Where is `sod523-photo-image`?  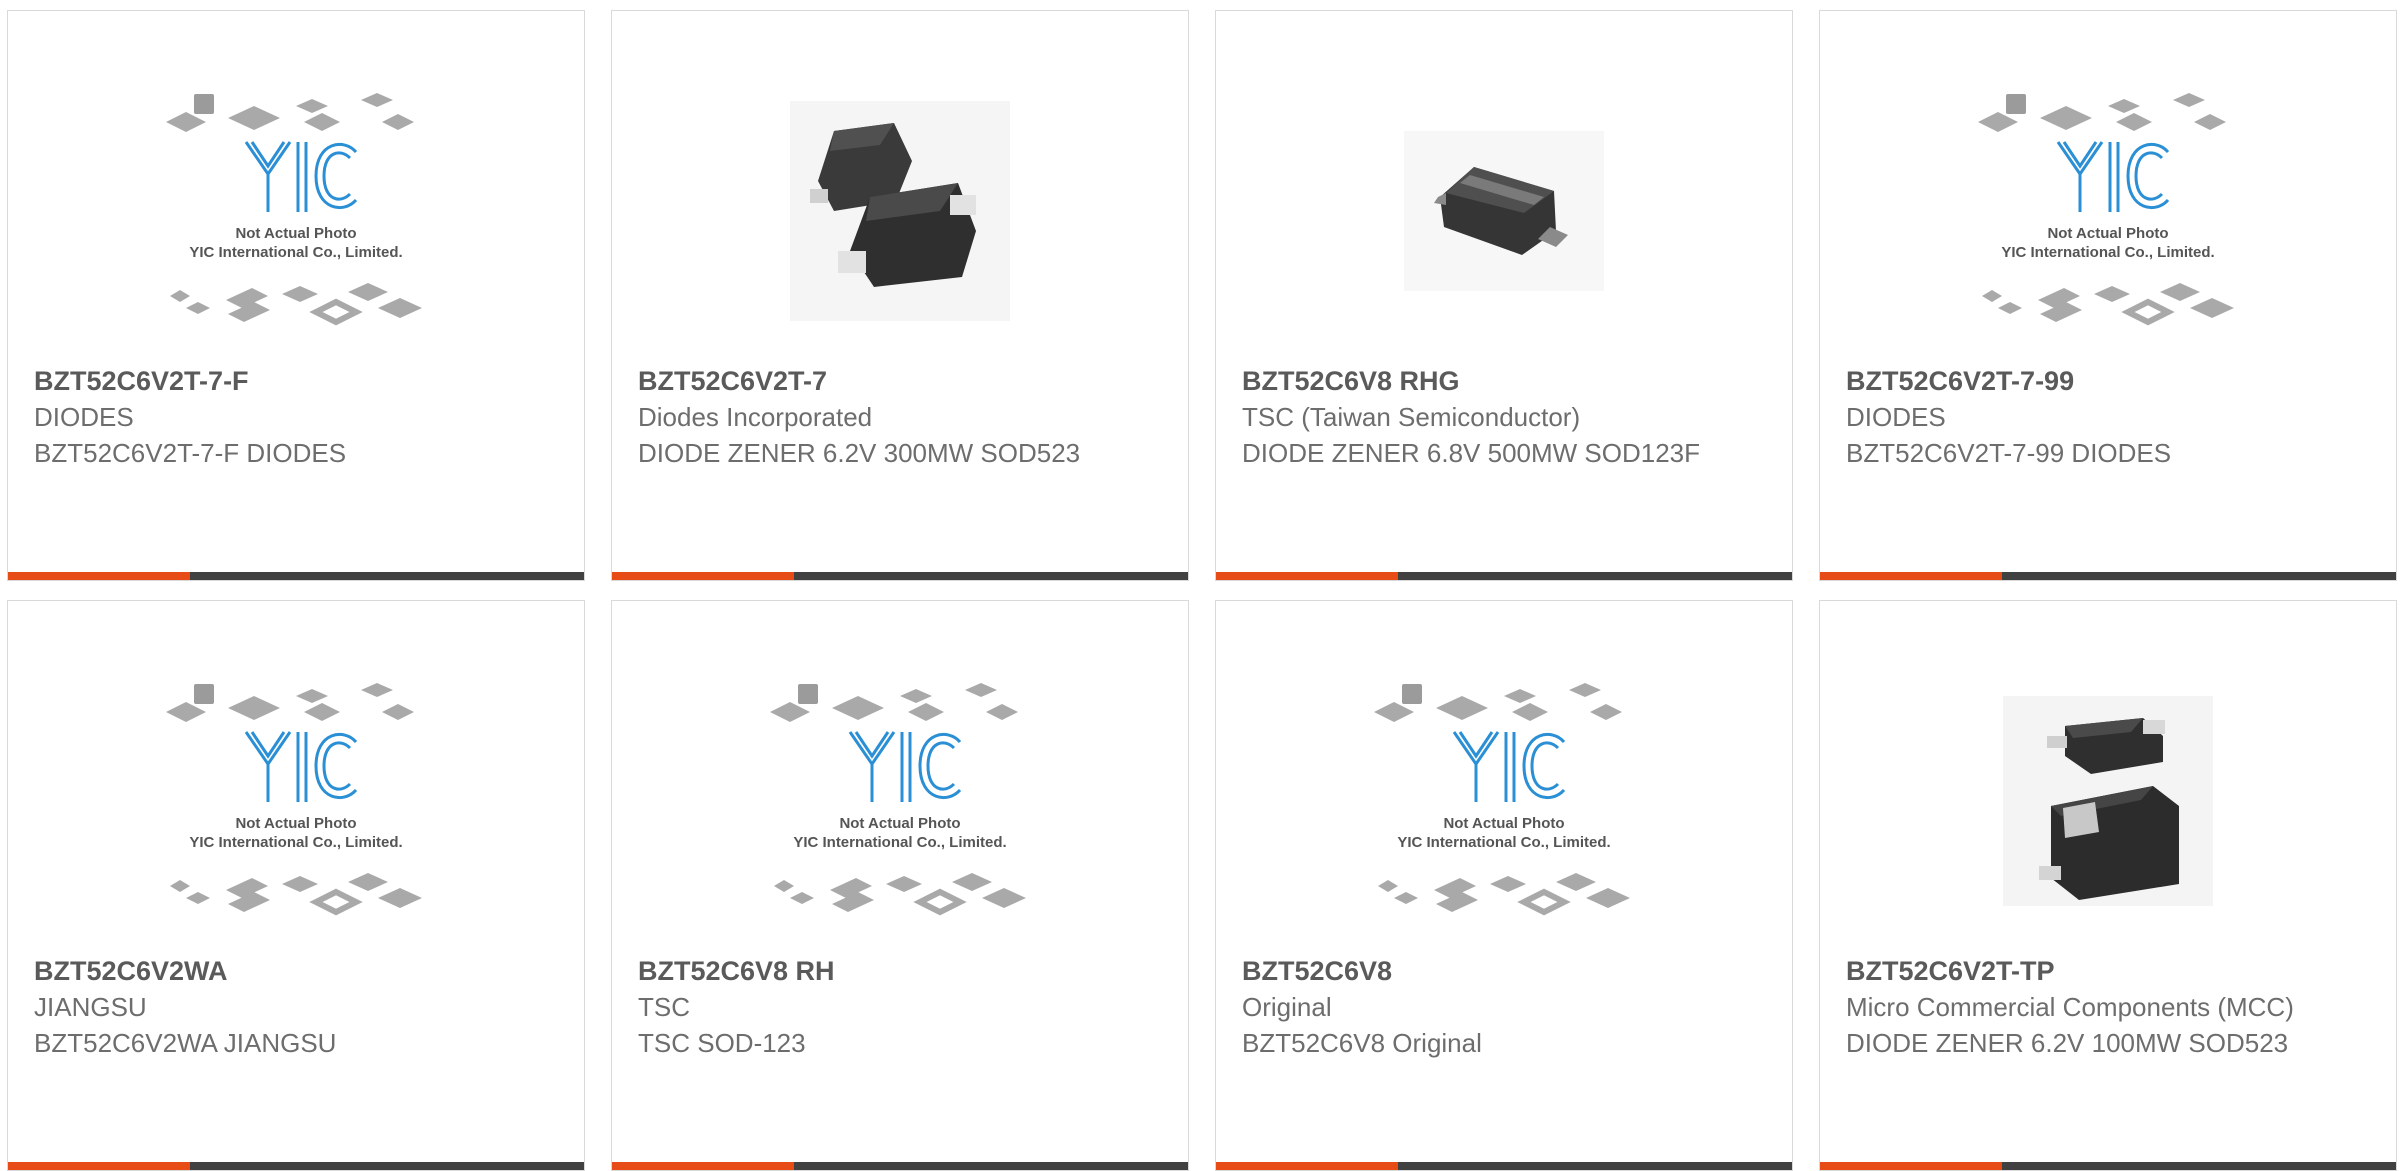
sod523-photo-image is located at coordinates (900, 211).